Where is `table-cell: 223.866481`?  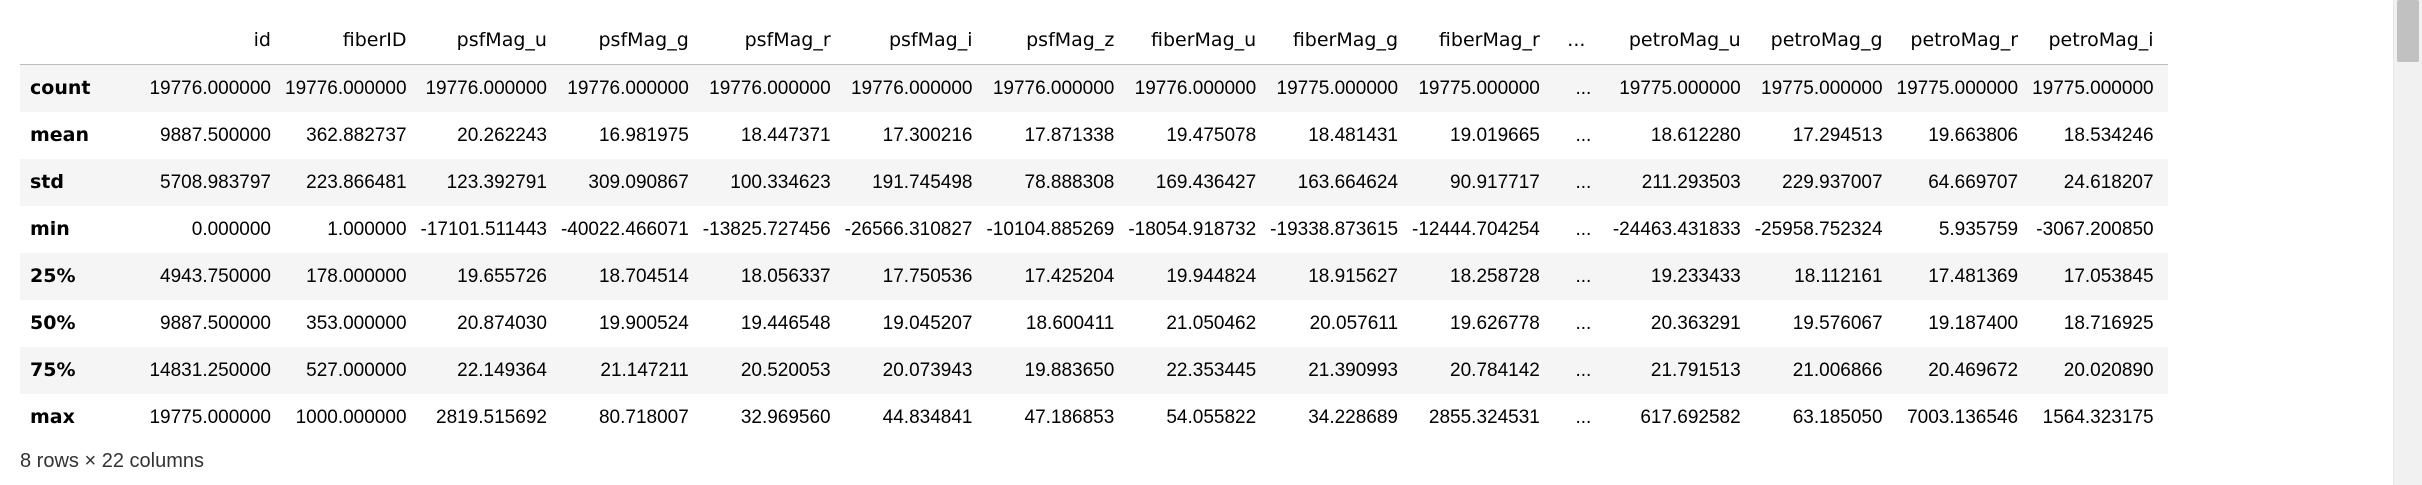
table-cell: 223.866481 is located at coordinates (356, 182).